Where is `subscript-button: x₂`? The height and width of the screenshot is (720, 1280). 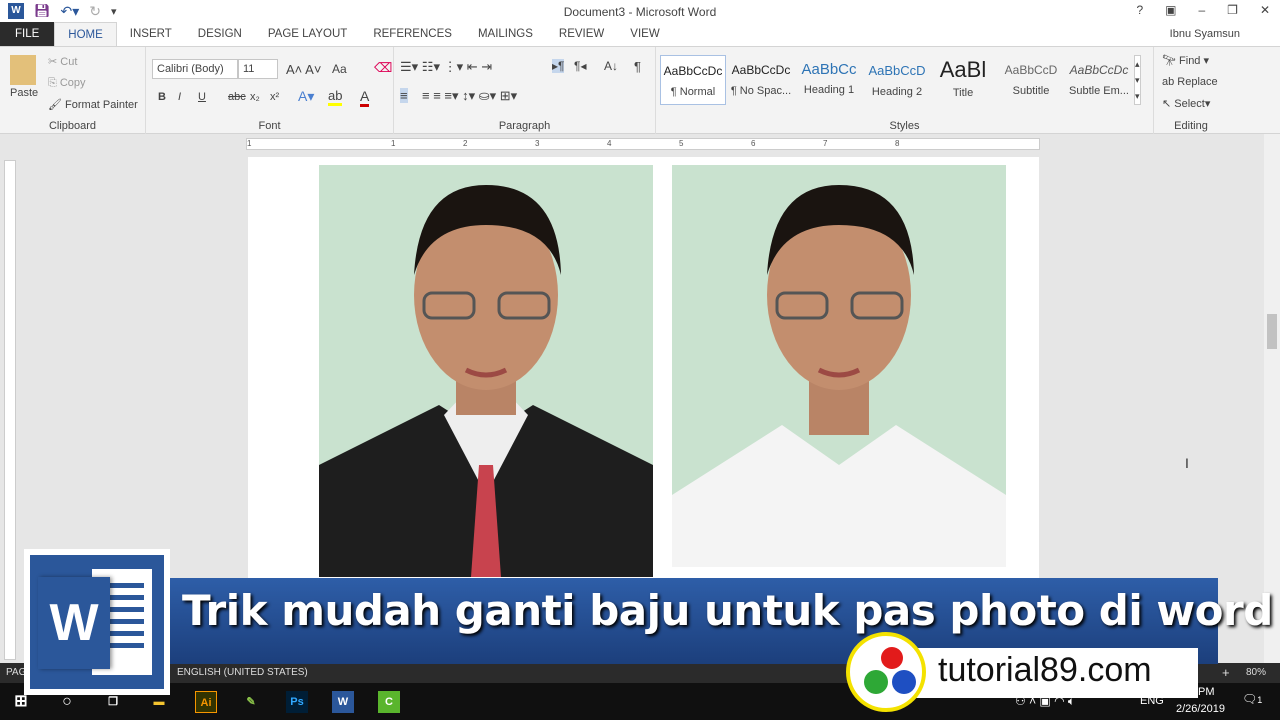 subscript-button: x₂ is located at coordinates (255, 97).